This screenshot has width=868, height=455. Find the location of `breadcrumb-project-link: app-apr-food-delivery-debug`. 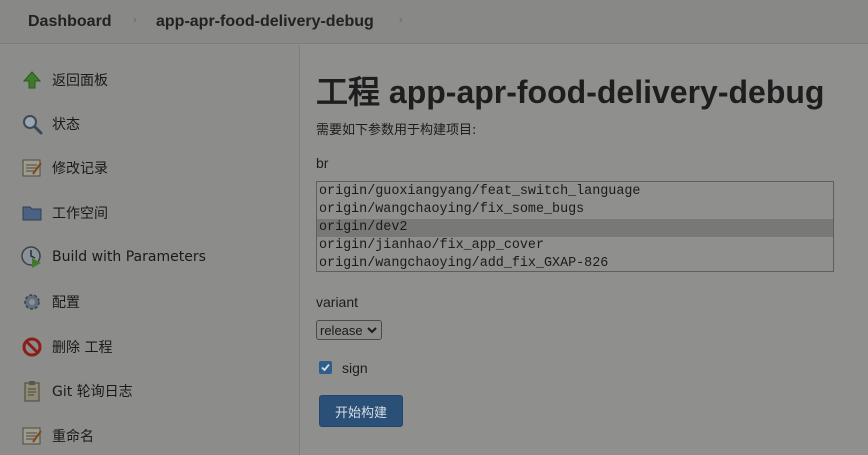

breadcrumb-project-link: app-apr-food-delivery-debug is located at coordinates (265, 22).